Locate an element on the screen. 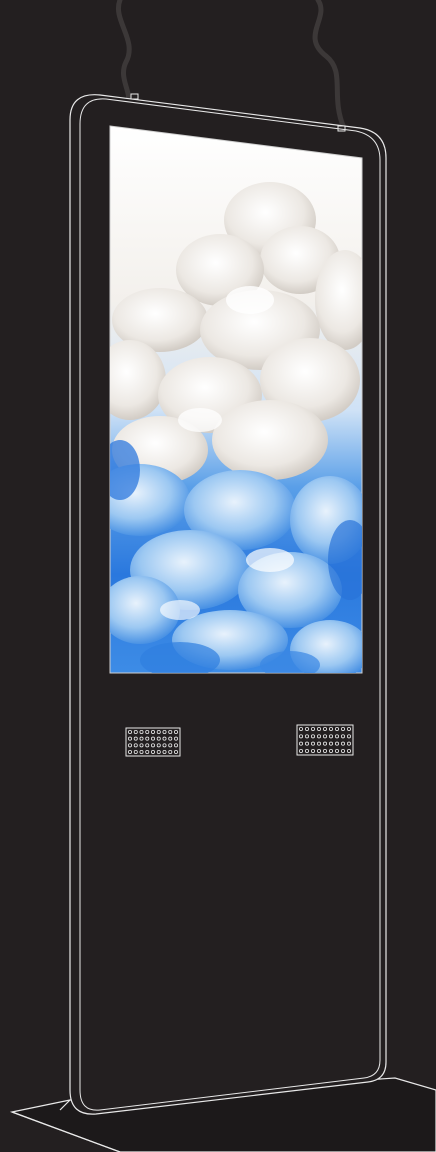 The image size is (436, 1152). left-wisp is located at coordinates (123, 53).